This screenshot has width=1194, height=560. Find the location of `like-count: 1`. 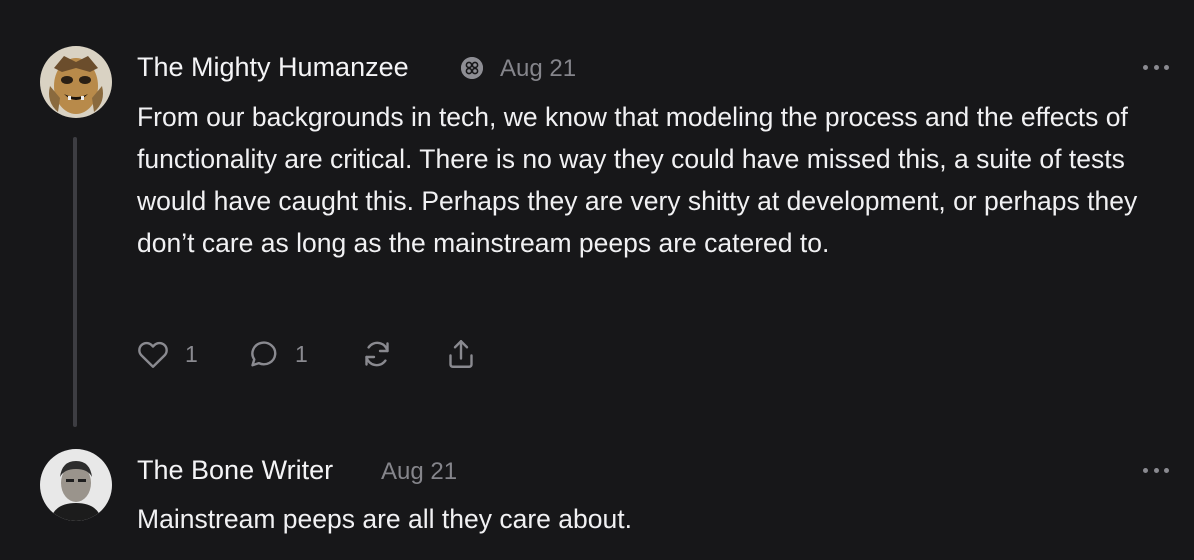

like-count: 1 is located at coordinates (191, 353).